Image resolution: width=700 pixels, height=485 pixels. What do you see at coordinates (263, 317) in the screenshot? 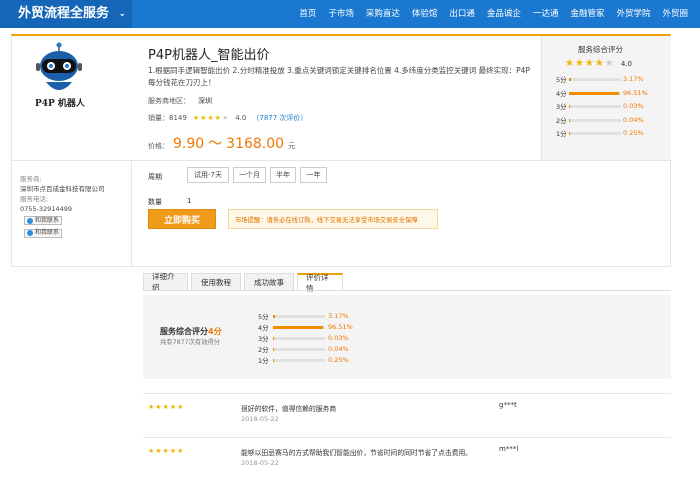
I see `summary-row-label: 5分` at bounding box center [263, 317].